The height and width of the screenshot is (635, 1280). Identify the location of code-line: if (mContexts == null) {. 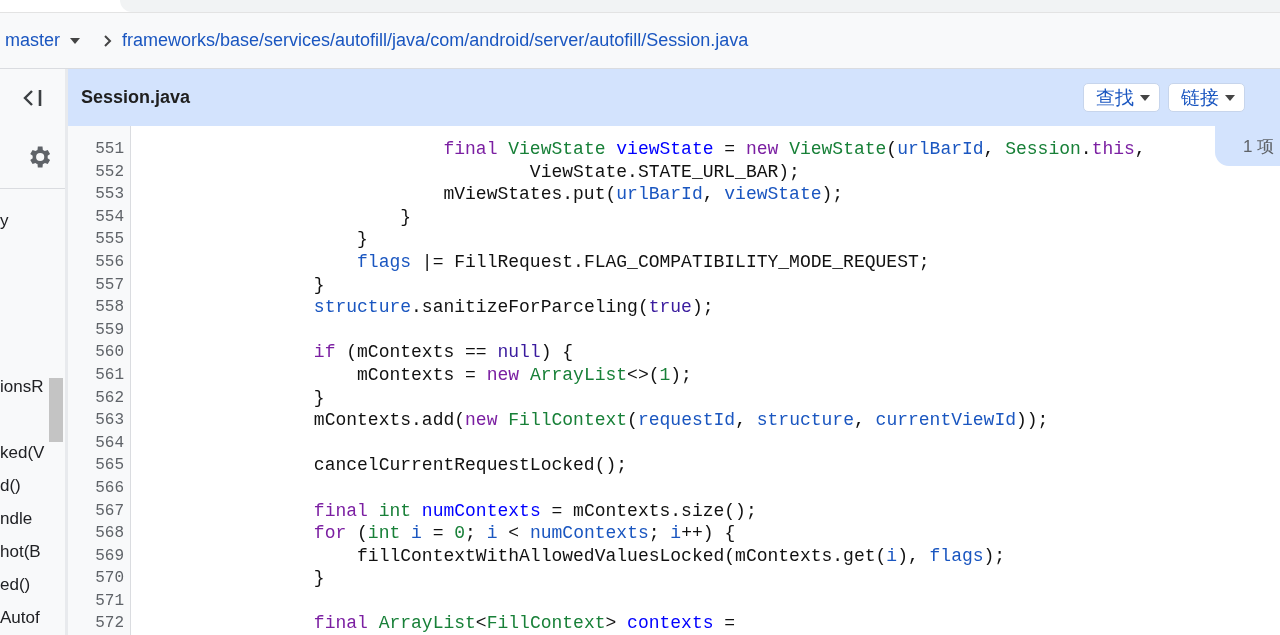
(443, 352).